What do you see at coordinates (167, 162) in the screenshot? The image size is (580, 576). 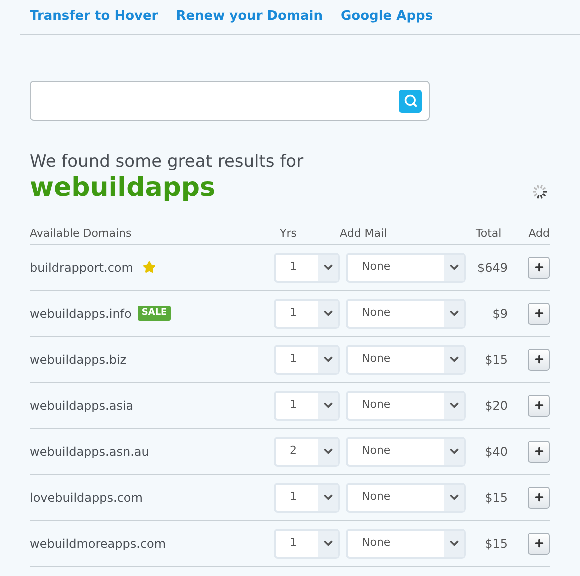 I see `results-intro: We found some great results for` at bounding box center [167, 162].